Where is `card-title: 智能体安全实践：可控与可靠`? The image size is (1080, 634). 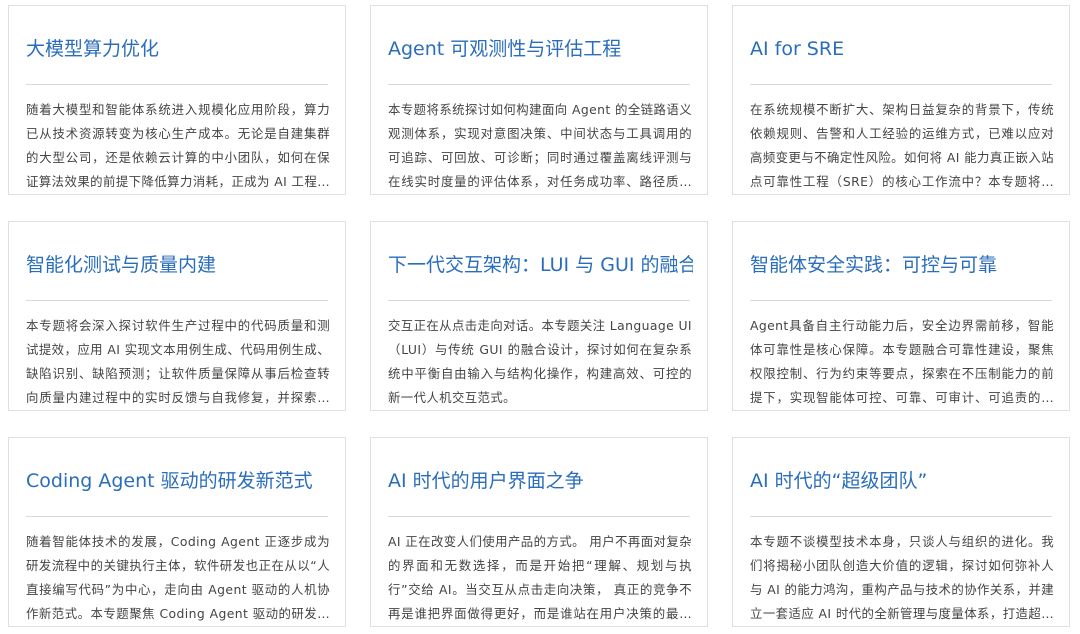 card-title: 智能体安全实践：可控与可靠 is located at coordinates (874, 265).